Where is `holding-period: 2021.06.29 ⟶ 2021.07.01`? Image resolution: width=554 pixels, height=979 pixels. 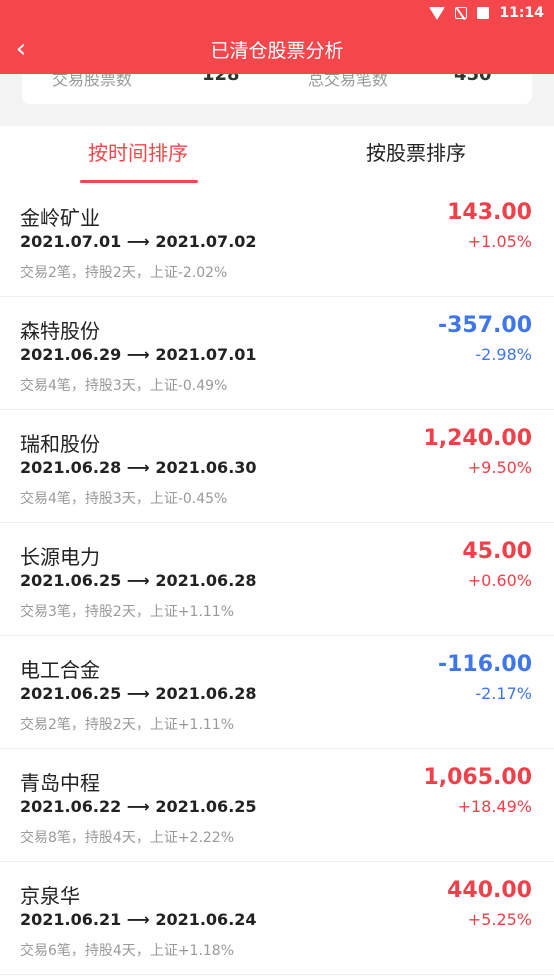
holding-period: 2021.06.29 ⟶ 2021.07.01 is located at coordinates (138, 354).